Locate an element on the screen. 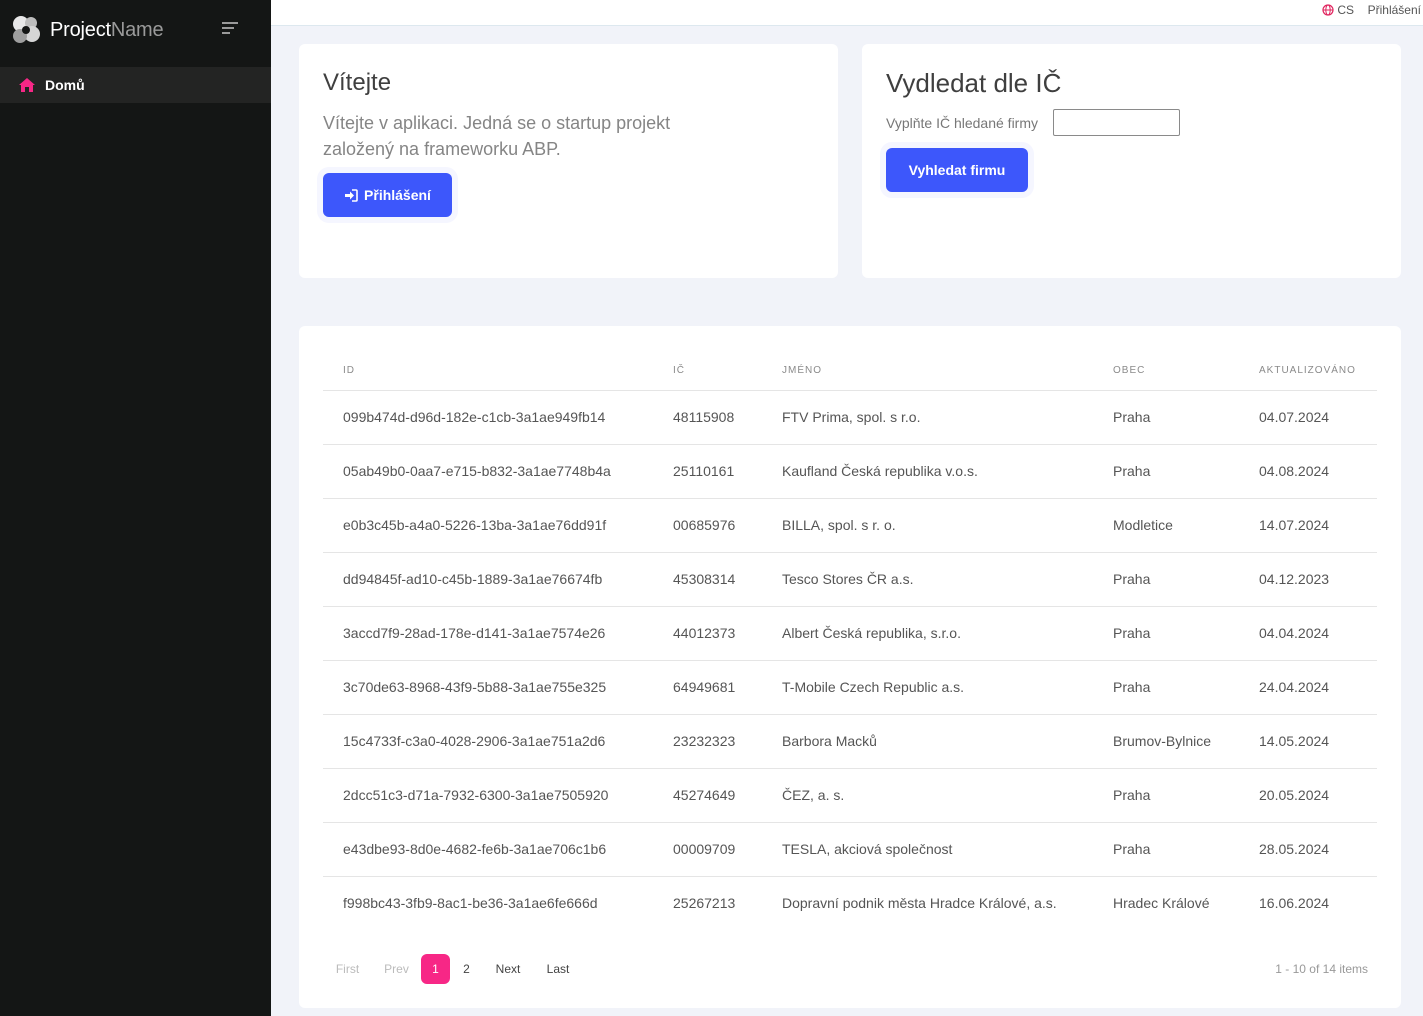 Image resolution: width=1423 pixels, height=1016 pixels. search-button-label: Vyhledat firmu is located at coordinates (957, 170).